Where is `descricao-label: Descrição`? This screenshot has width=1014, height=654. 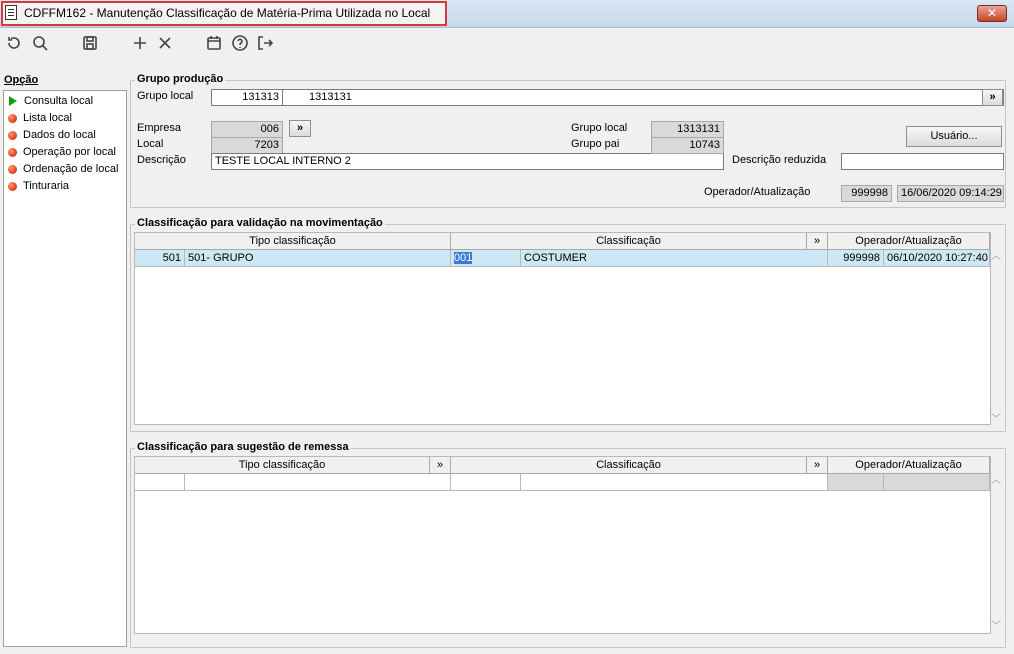
descricao-label: Descrição is located at coordinates (161, 160).